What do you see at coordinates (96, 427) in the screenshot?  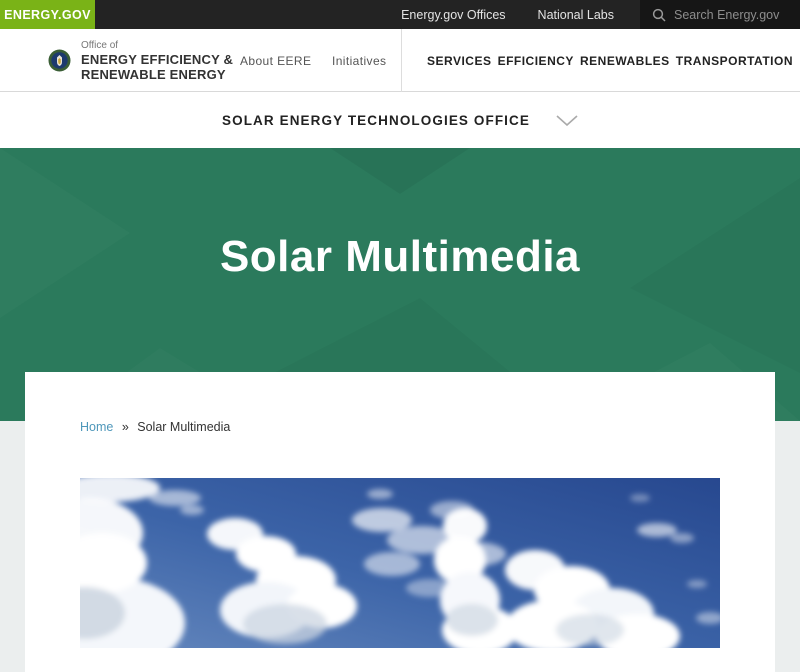 I see `breadcrumb-home-link: Home` at bounding box center [96, 427].